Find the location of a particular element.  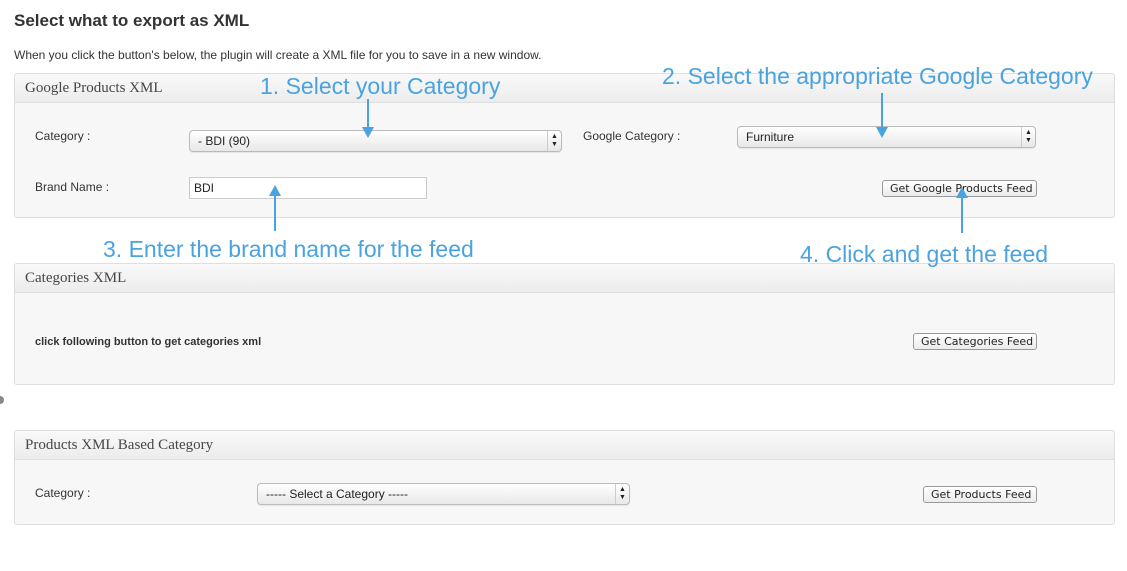

get-products-feed-button: Get Products Feed is located at coordinates (980, 494).